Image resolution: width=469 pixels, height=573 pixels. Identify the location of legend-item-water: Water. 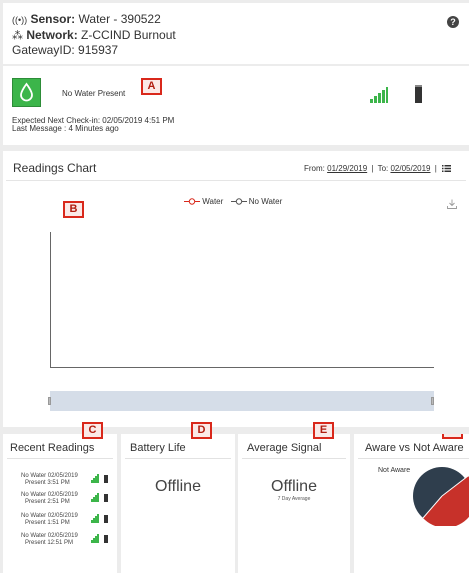
(203, 201).